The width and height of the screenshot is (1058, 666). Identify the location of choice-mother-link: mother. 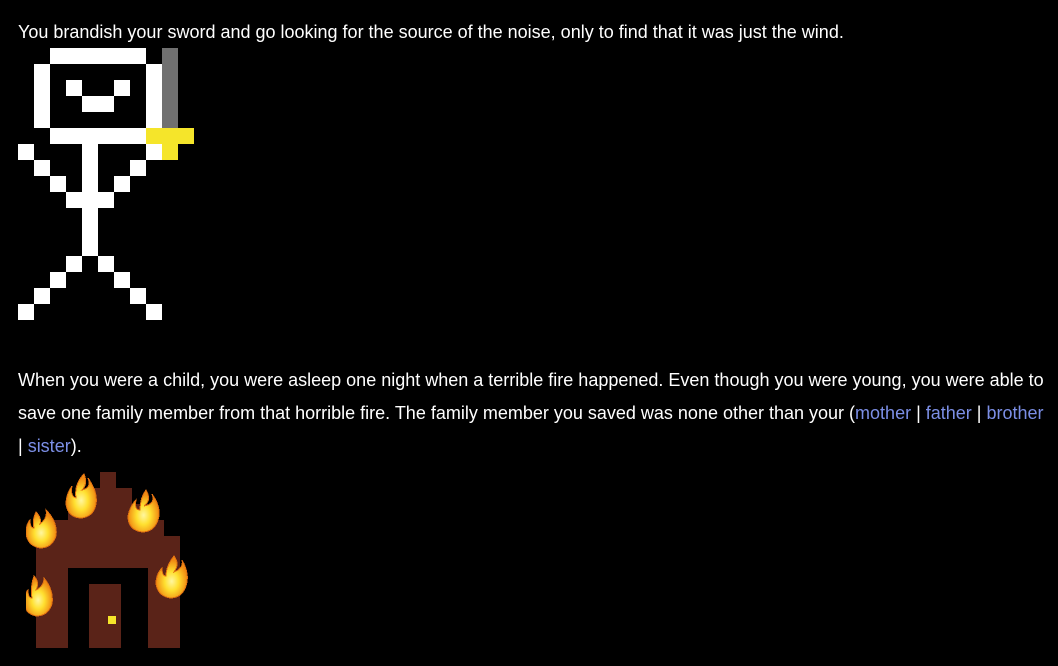
(883, 413).